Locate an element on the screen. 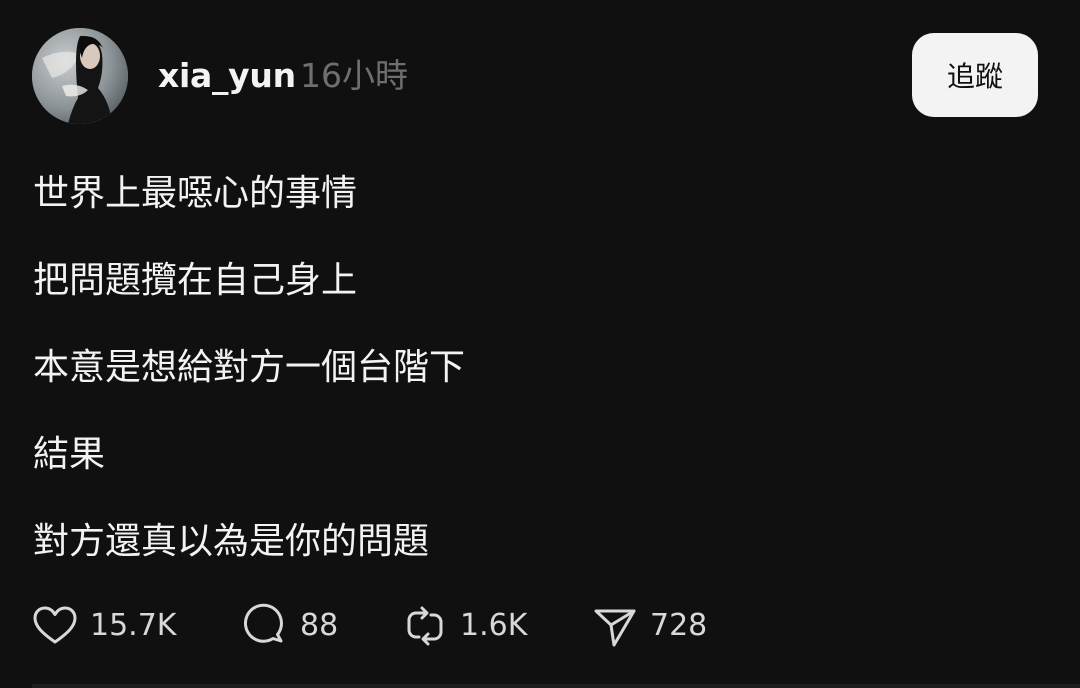  follow-button: 追蹤 is located at coordinates (975, 75).